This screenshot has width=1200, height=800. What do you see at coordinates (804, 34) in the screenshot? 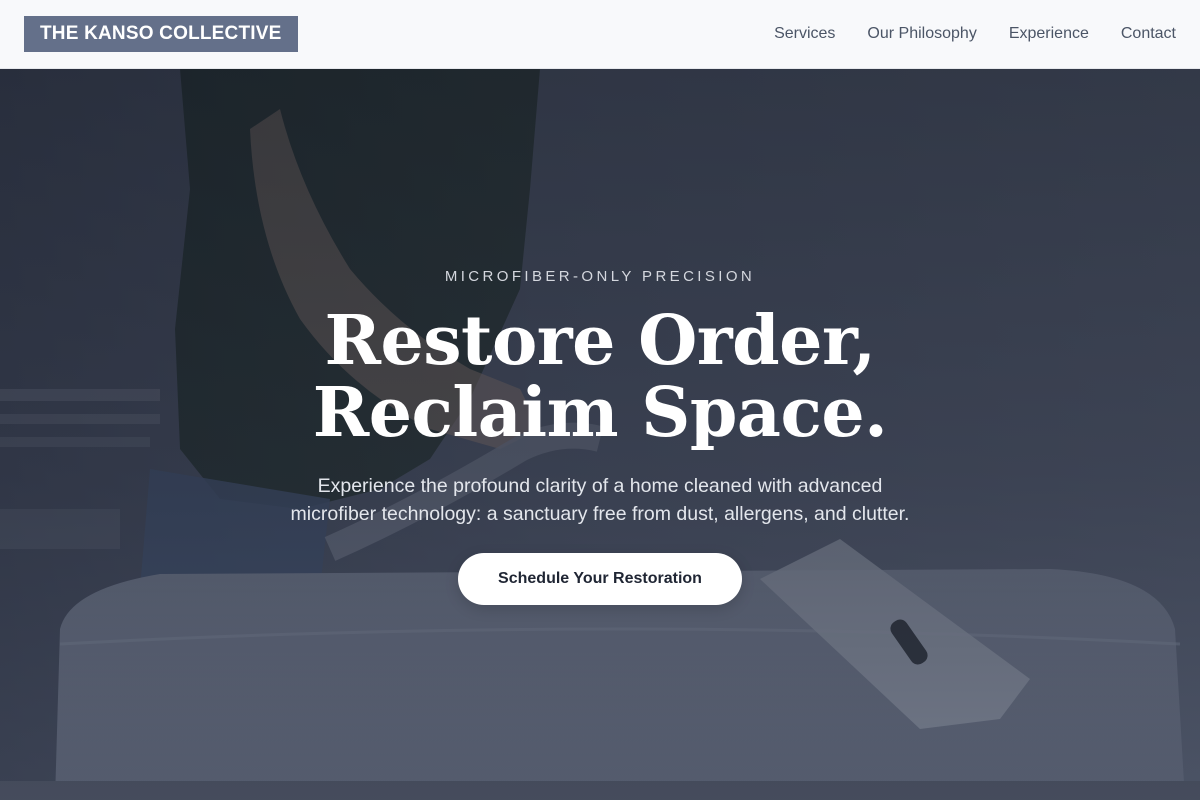
I see `nav-link-services: Services` at bounding box center [804, 34].